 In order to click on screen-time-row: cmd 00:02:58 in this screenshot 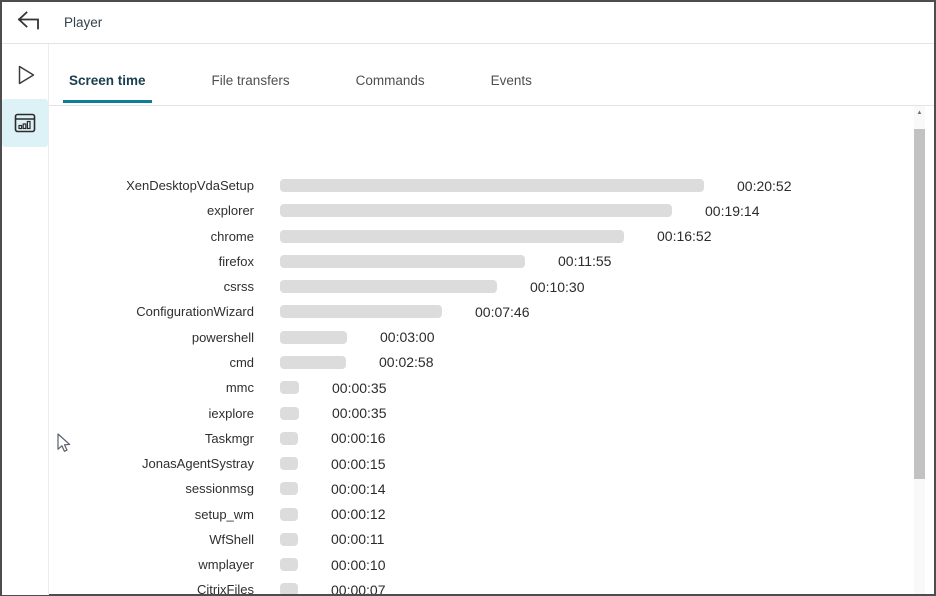, I will do `click(491, 362)`.